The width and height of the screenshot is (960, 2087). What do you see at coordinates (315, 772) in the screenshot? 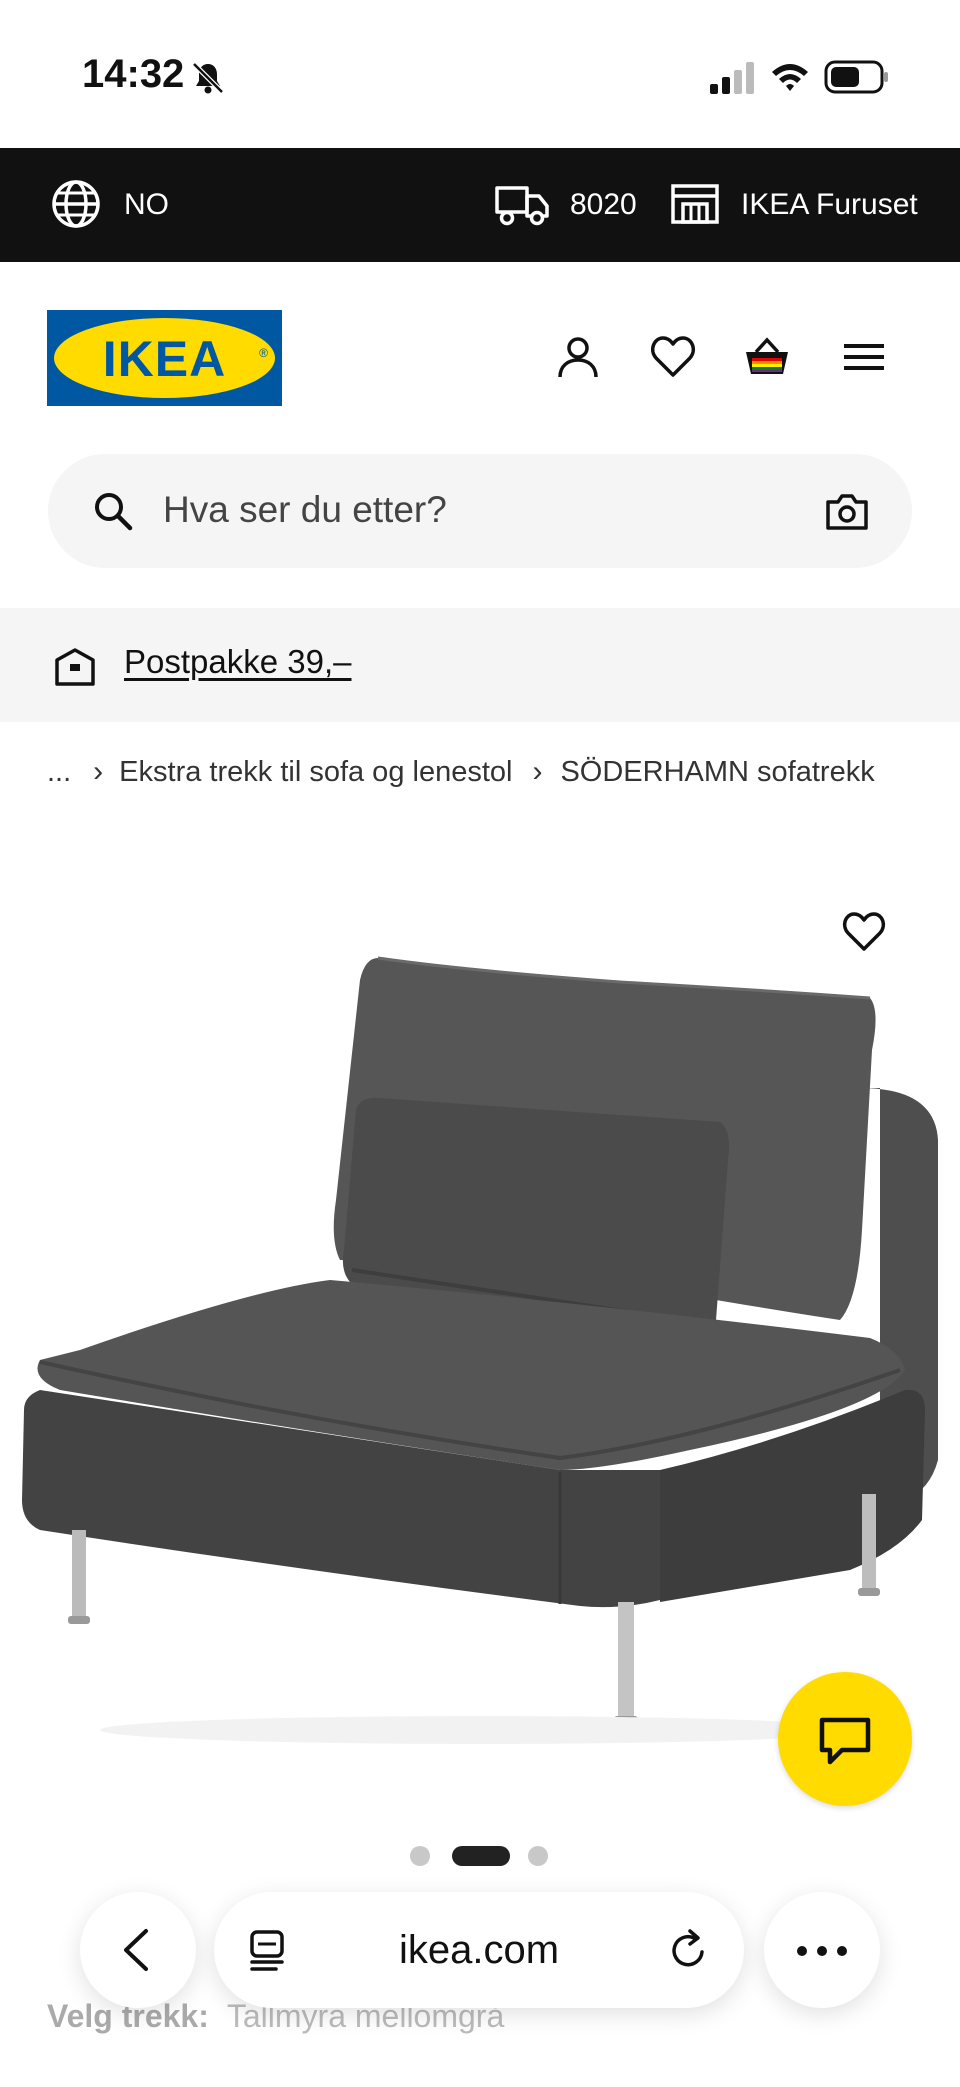
I see `breadcrumb-item-category: Ekstra trekk til sofa og lenestol` at bounding box center [315, 772].